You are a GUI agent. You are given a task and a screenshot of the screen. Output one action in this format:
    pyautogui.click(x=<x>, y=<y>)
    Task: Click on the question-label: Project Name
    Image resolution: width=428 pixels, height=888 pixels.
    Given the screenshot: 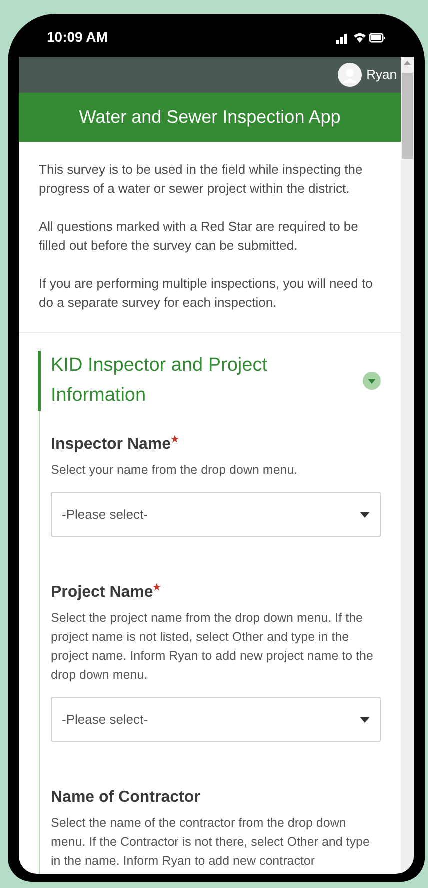 What is the action you would take?
    pyautogui.click(x=102, y=593)
    